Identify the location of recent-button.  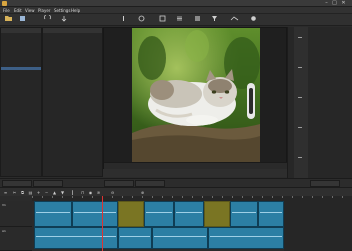
(162, 20).